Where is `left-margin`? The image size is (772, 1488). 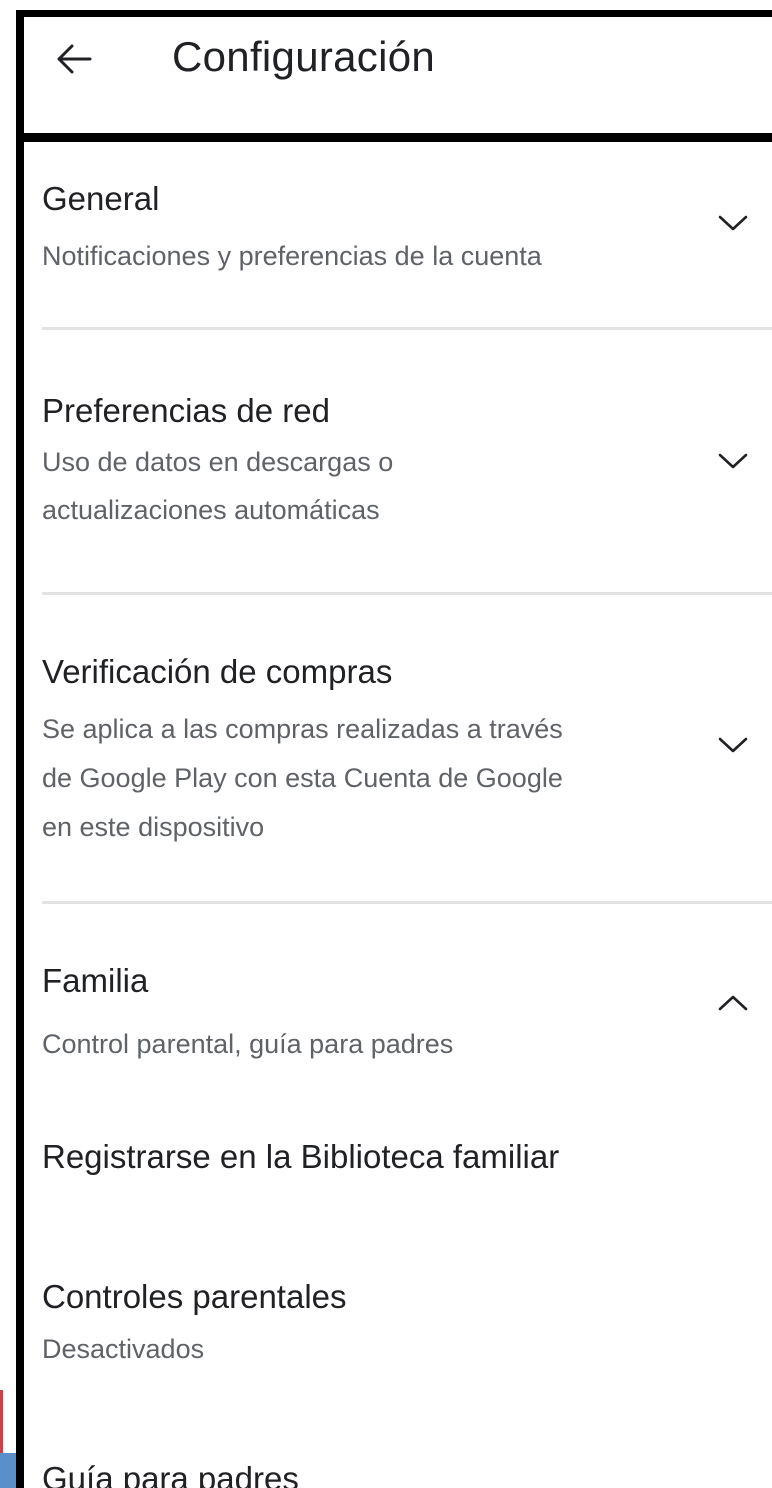 left-margin is located at coordinates (8, 744).